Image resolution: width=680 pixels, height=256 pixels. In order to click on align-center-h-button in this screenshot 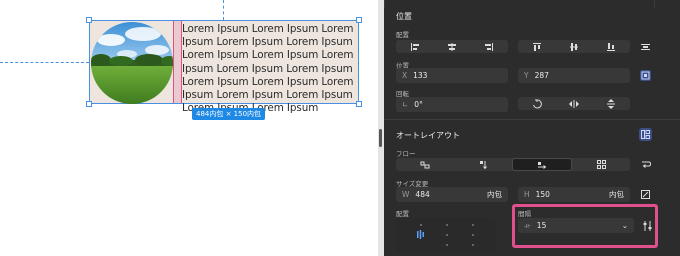, I will do `click(451, 46)`.